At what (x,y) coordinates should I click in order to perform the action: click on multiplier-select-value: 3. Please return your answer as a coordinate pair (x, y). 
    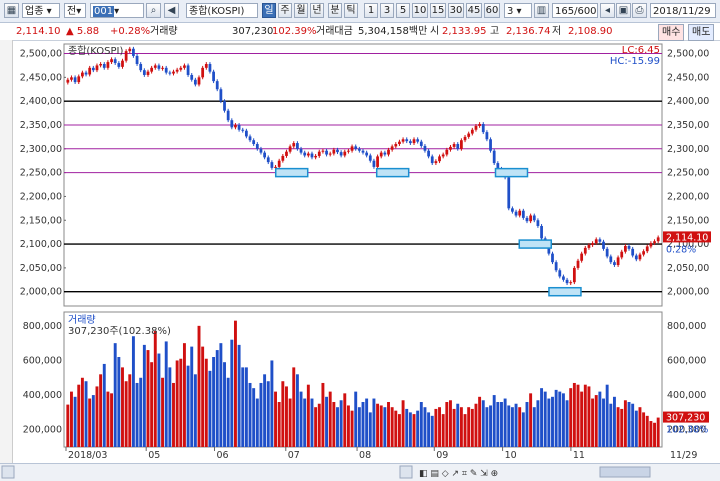
    Looking at the image, I should click on (510, 11).